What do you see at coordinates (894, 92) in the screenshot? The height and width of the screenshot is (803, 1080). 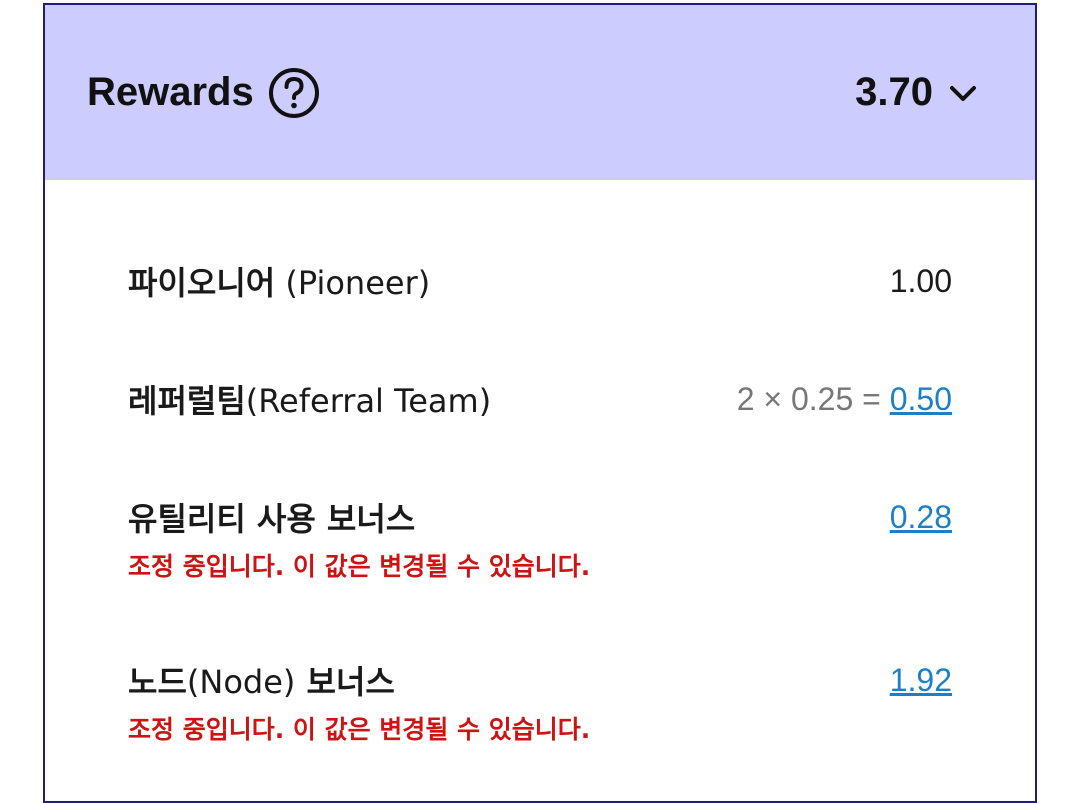 I see `total-rewards-value: 3.70` at bounding box center [894, 92].